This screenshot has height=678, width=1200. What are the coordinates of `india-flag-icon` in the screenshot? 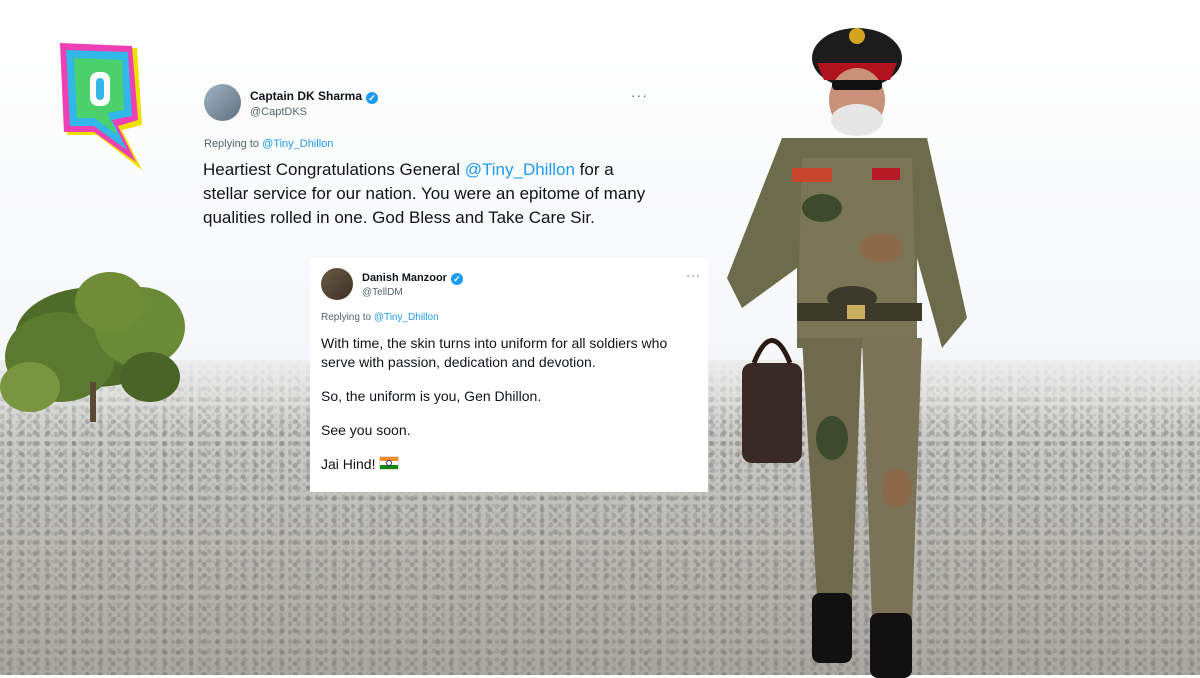 It's located at (389, 463).